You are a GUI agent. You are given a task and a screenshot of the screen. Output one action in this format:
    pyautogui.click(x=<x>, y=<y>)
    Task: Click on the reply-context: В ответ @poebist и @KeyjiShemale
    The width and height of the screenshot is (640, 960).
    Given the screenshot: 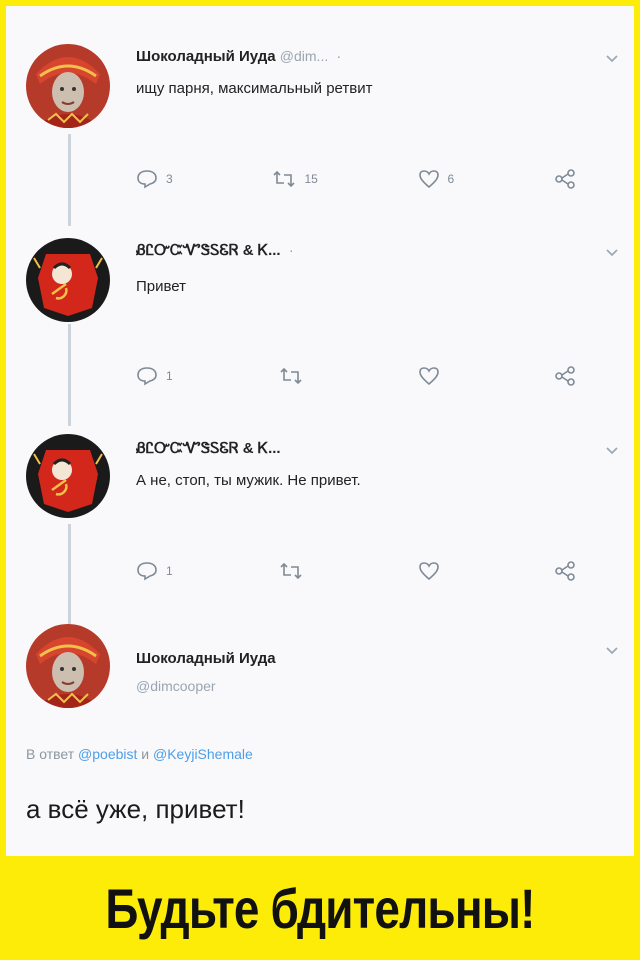 What is the action you would take?
    pyautogui.click(x=139, y=754)
    